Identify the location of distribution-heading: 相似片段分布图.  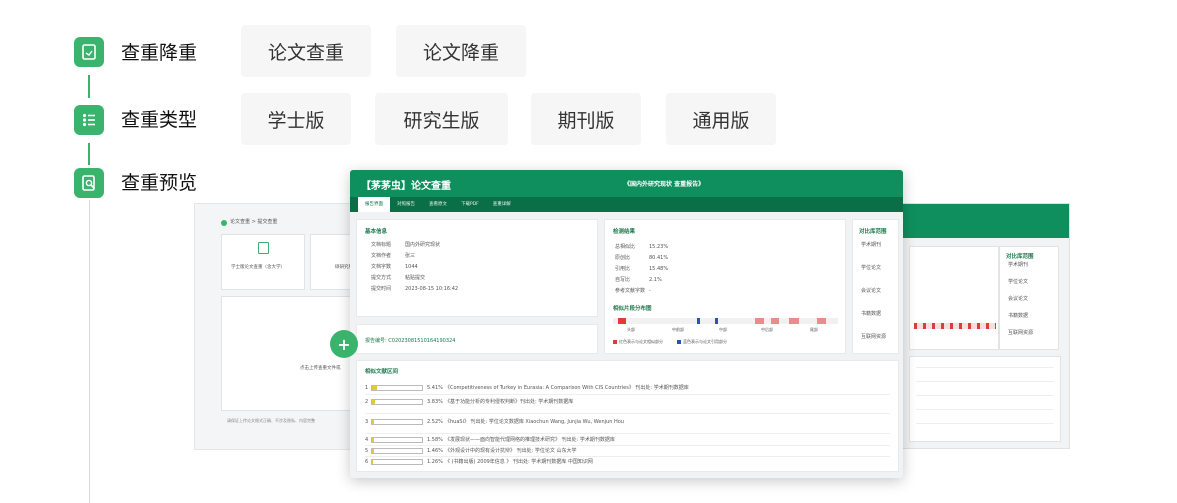
(632, 309).